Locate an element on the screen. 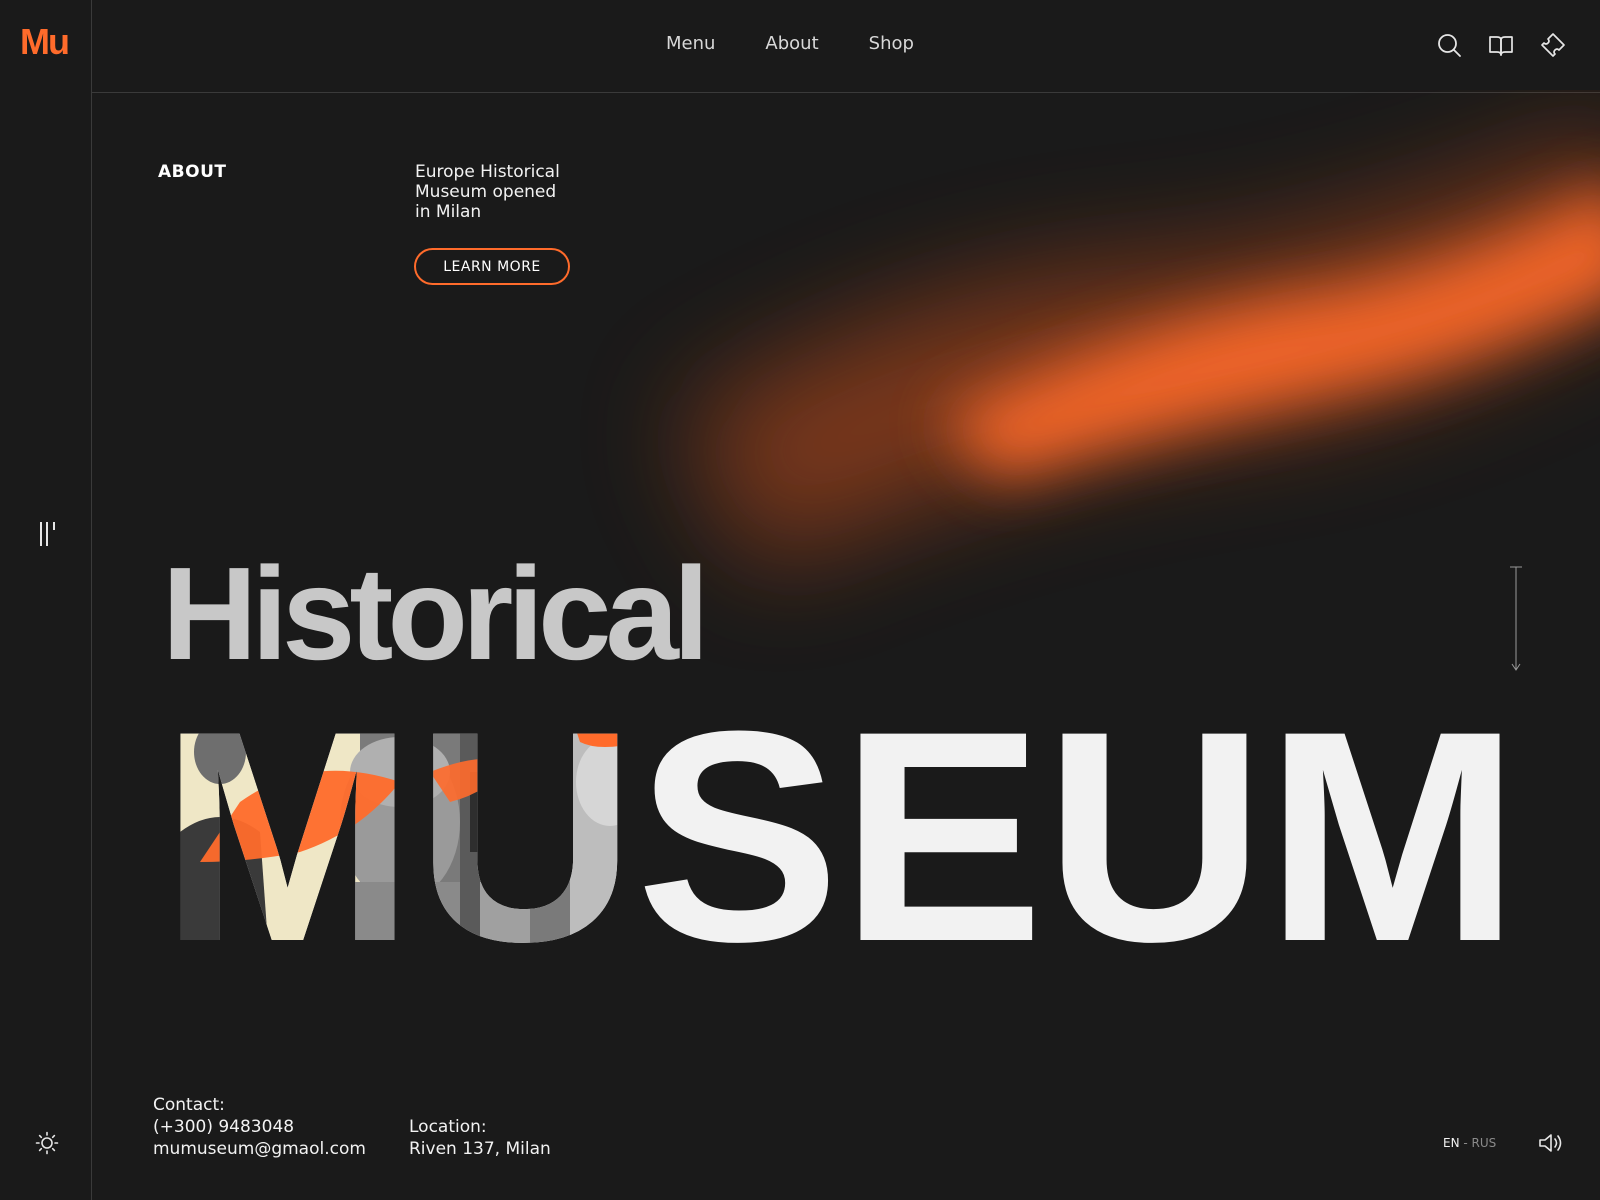  about-label: ABOUT is located at coordinates (192, 172).